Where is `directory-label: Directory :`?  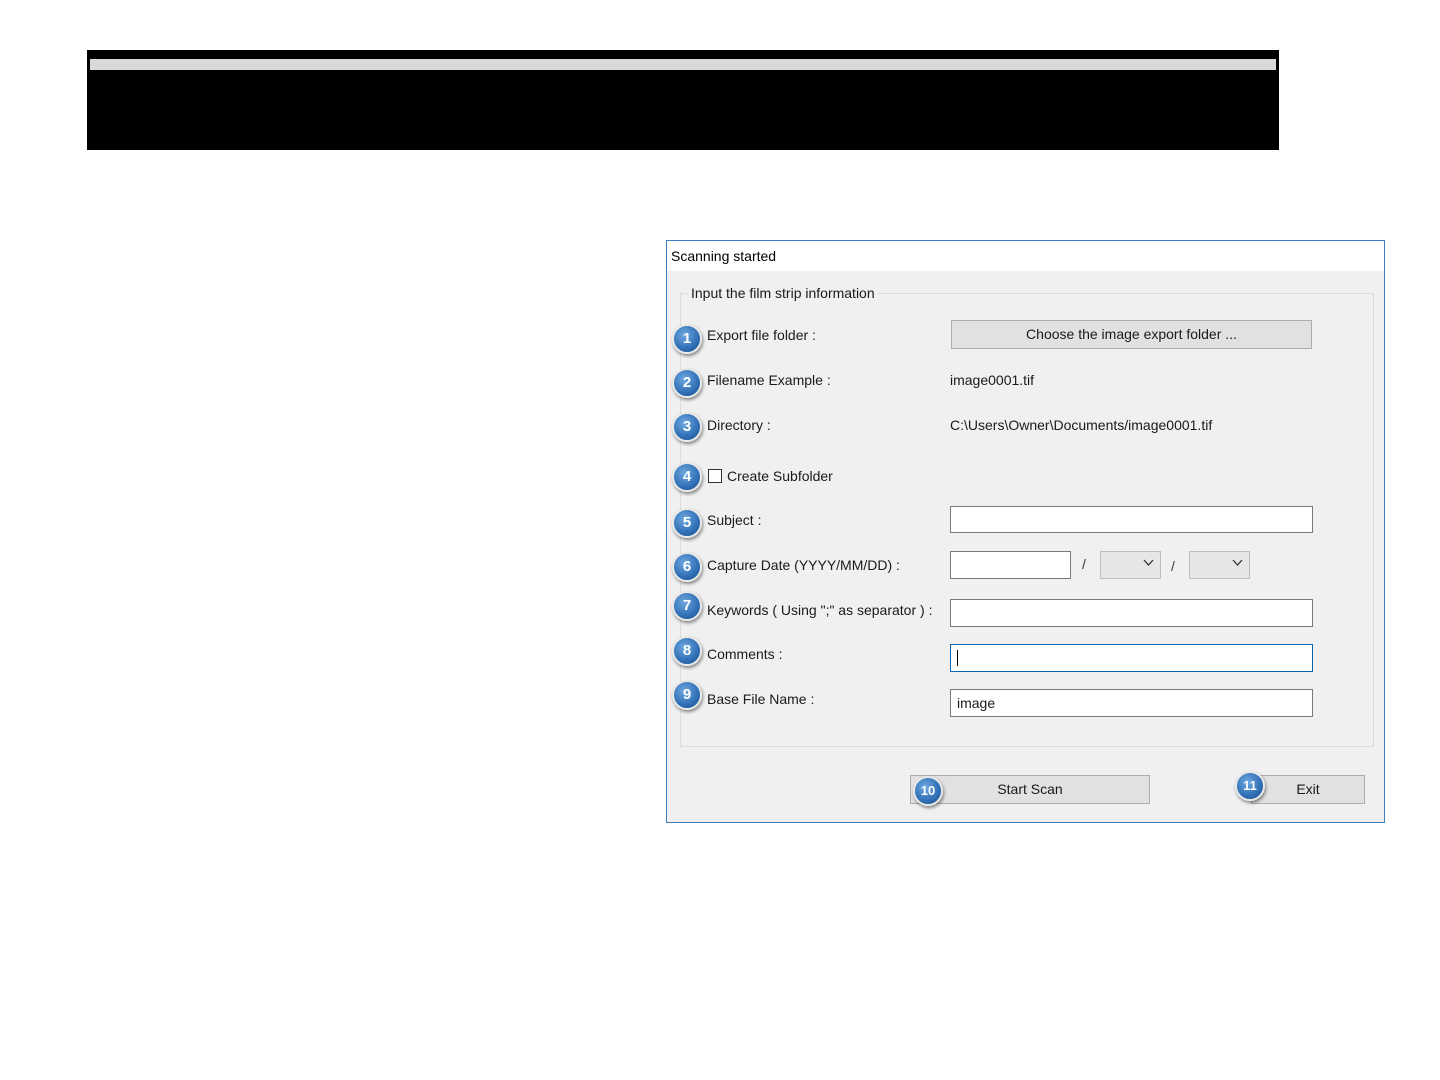 directory-label: Directory : is located at coordinates (739, 425).